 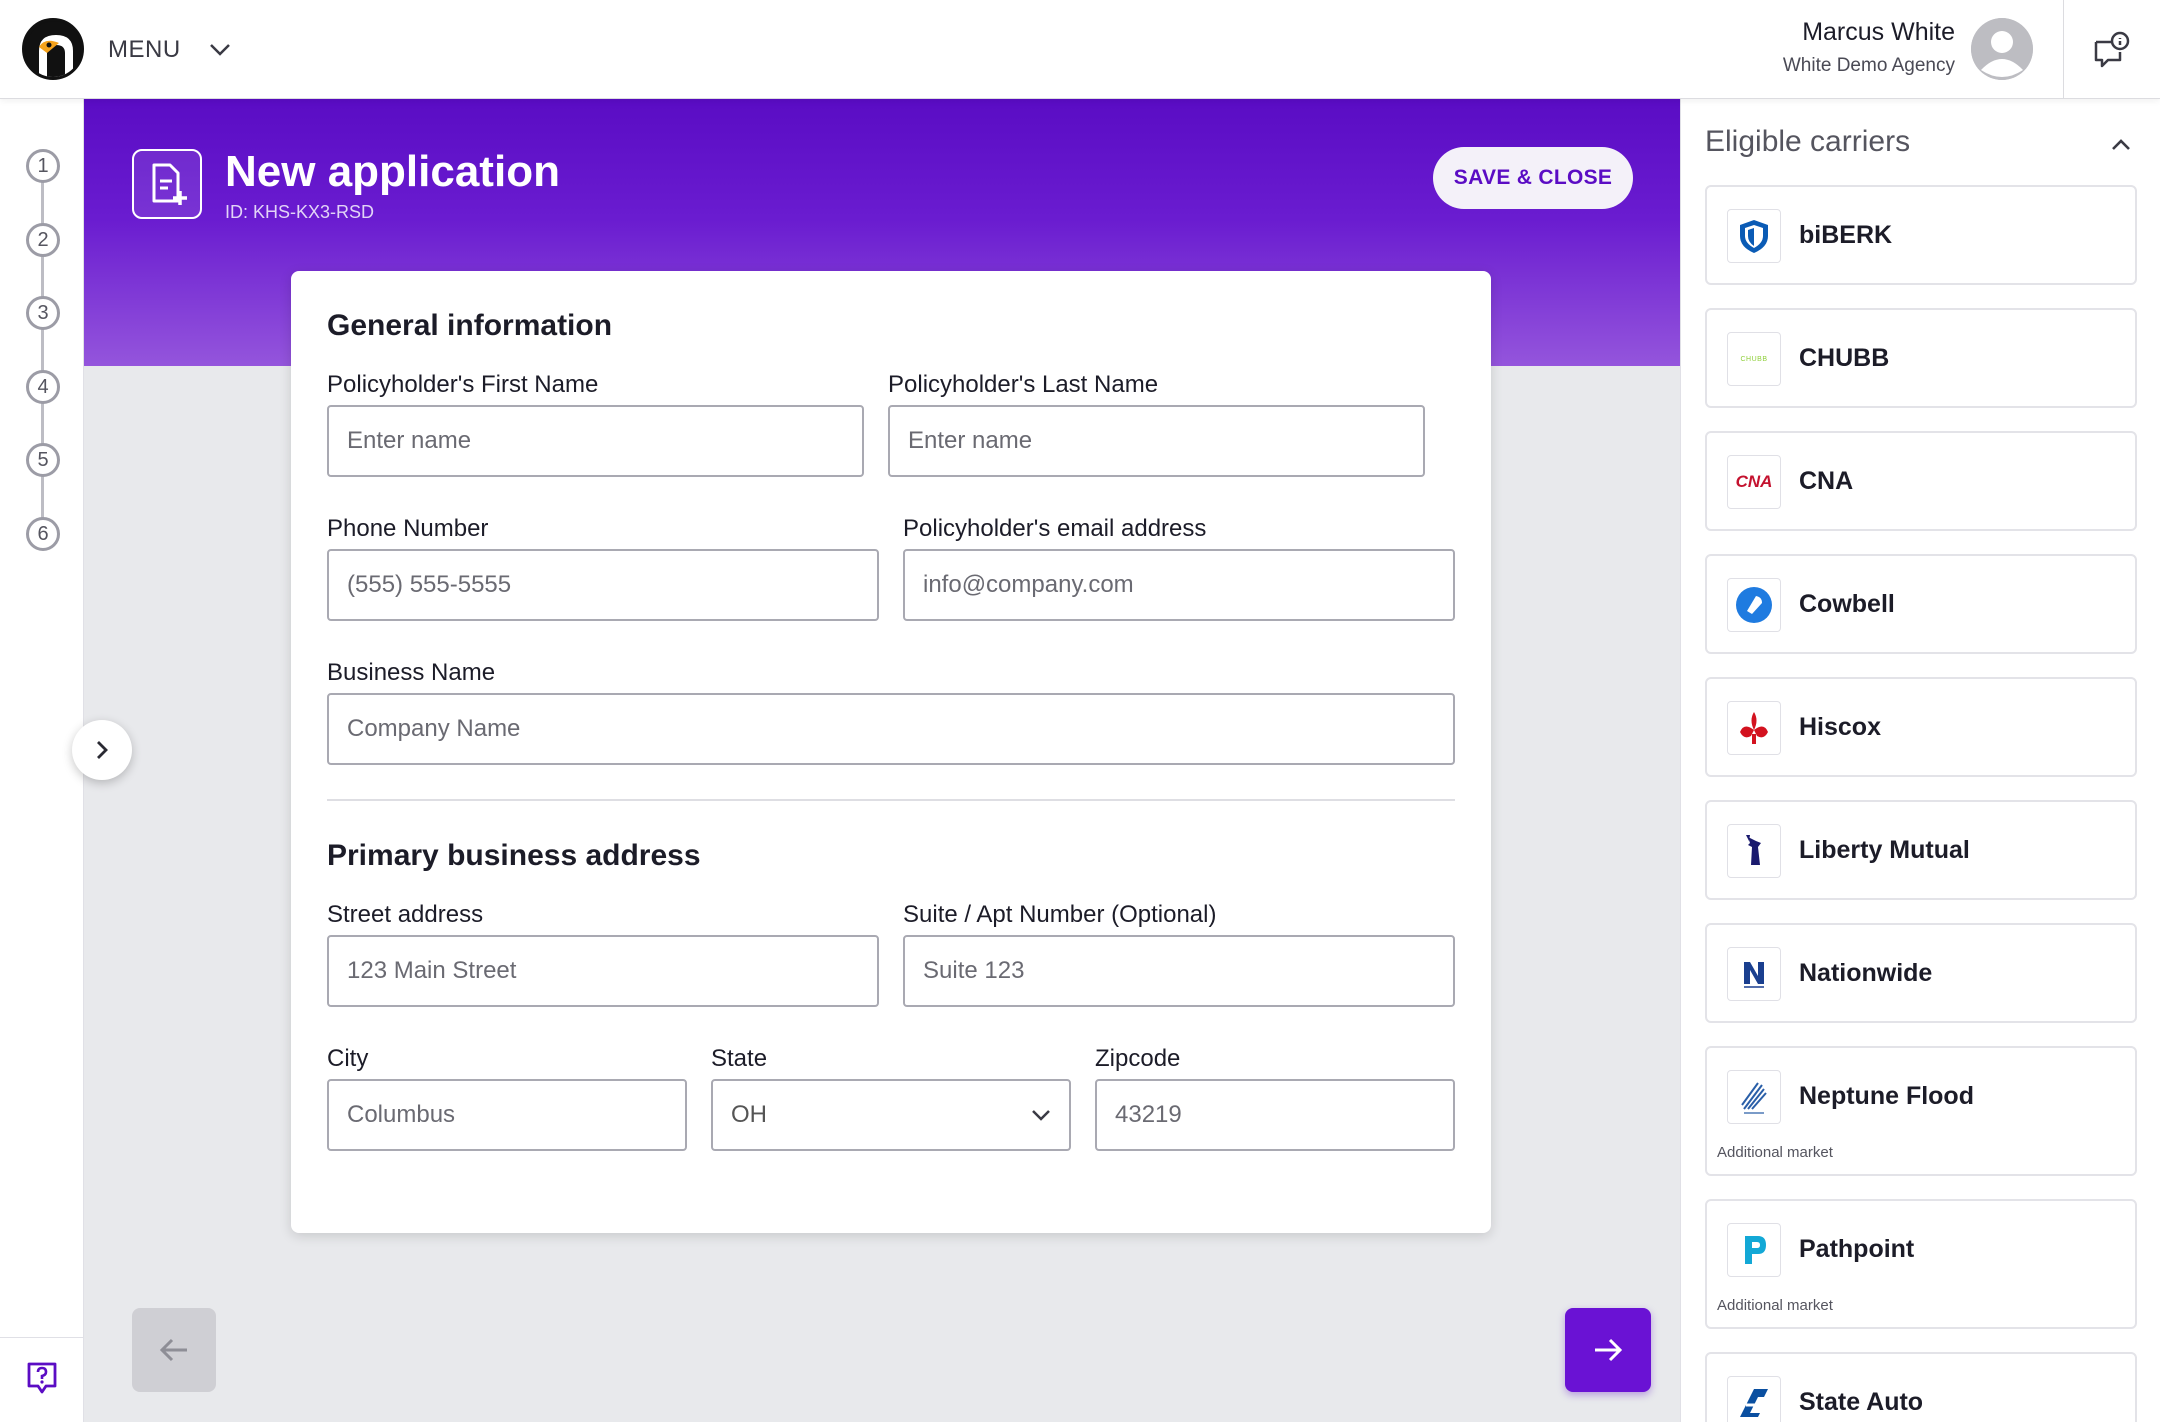 I want to click on carrier-card-liberty-mutual: Liberty Mutual, so click(x=1921, y=850).